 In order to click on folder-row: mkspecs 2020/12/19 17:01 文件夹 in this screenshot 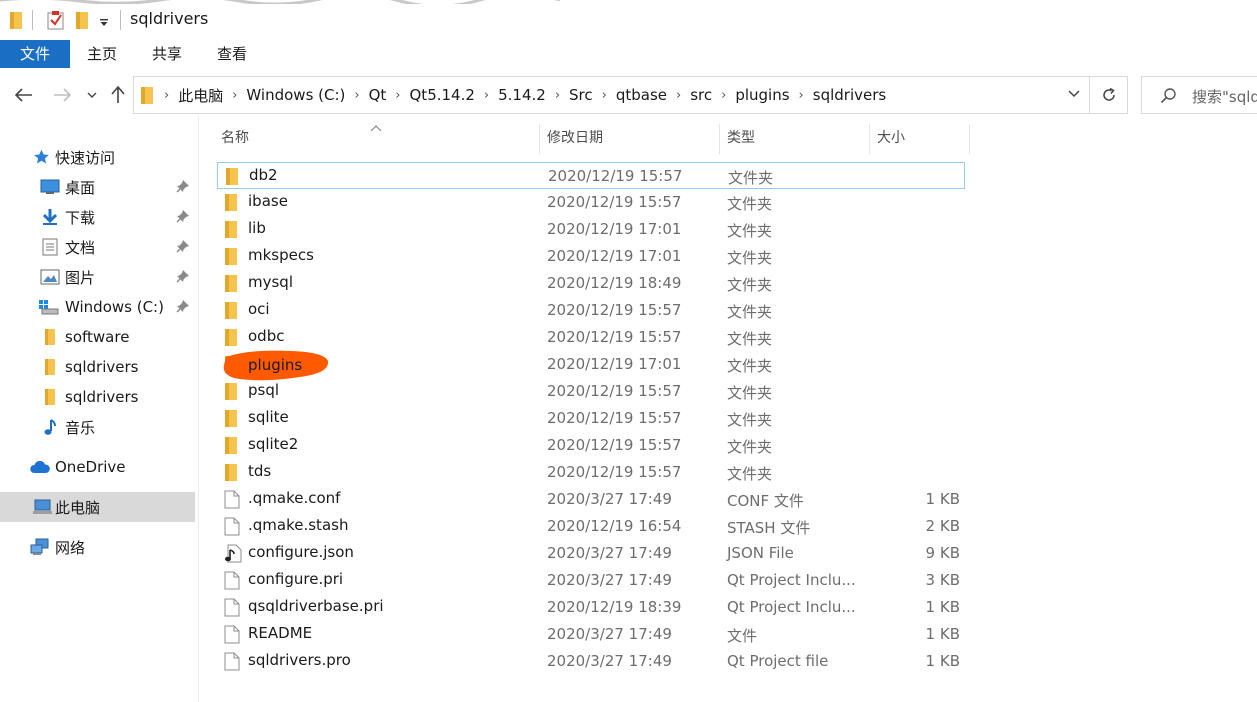, I will do `click(591, 256)`.